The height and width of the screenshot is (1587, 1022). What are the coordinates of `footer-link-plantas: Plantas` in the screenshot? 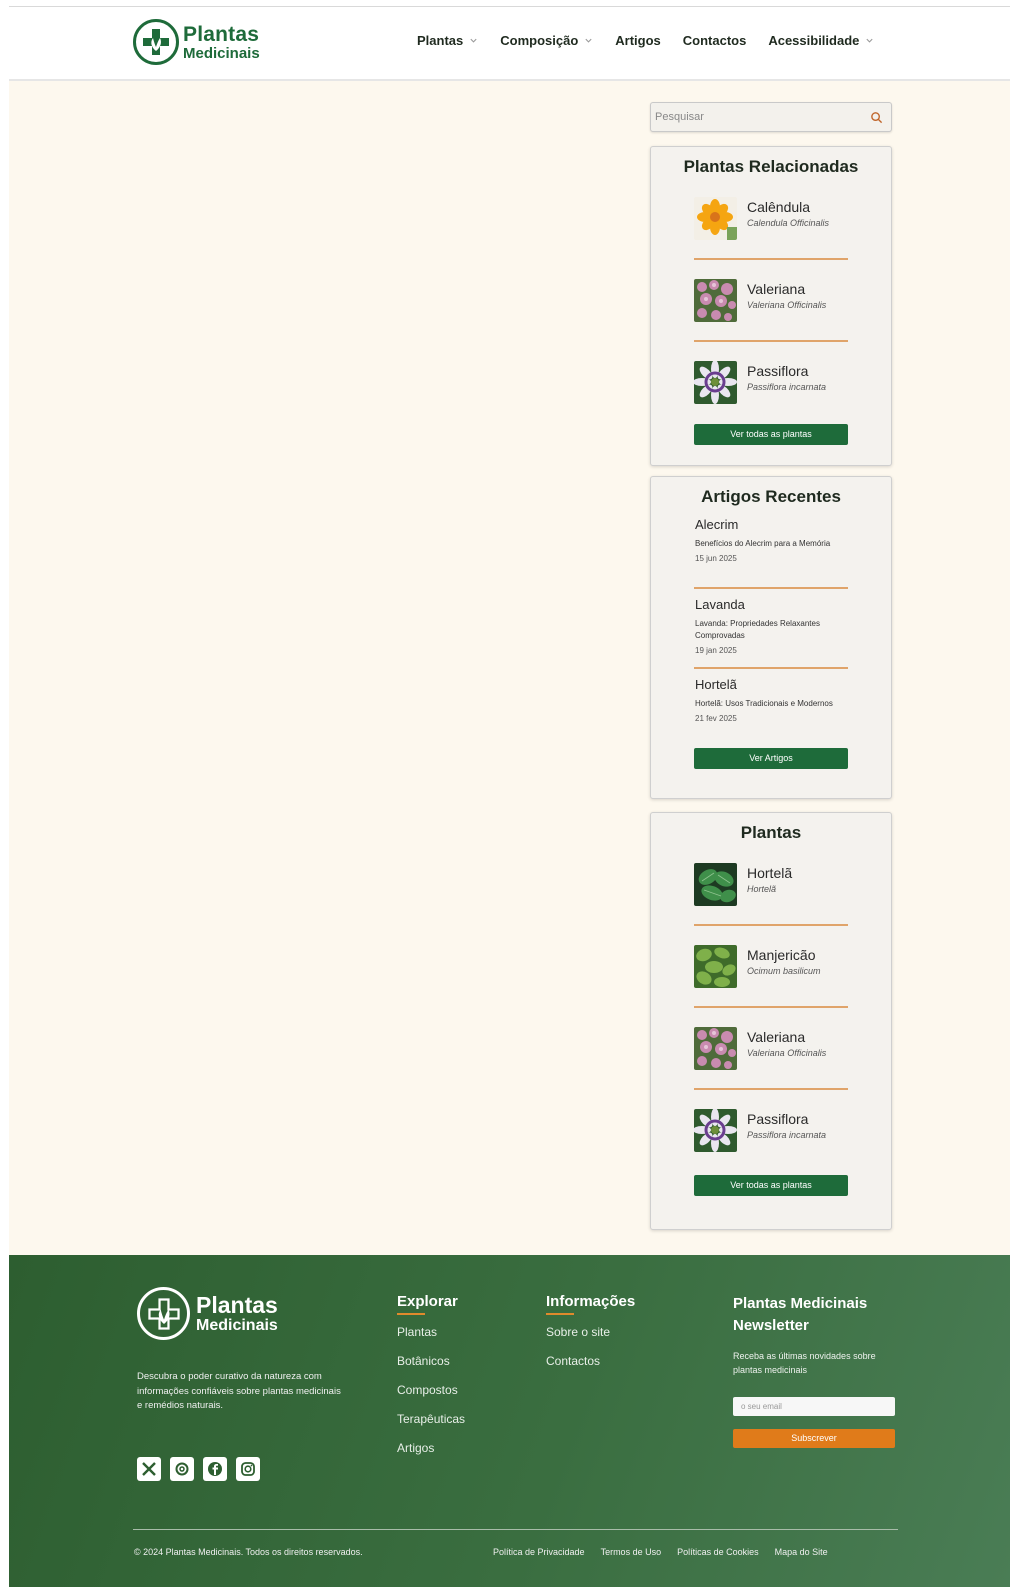 It's located at (431, 1332).